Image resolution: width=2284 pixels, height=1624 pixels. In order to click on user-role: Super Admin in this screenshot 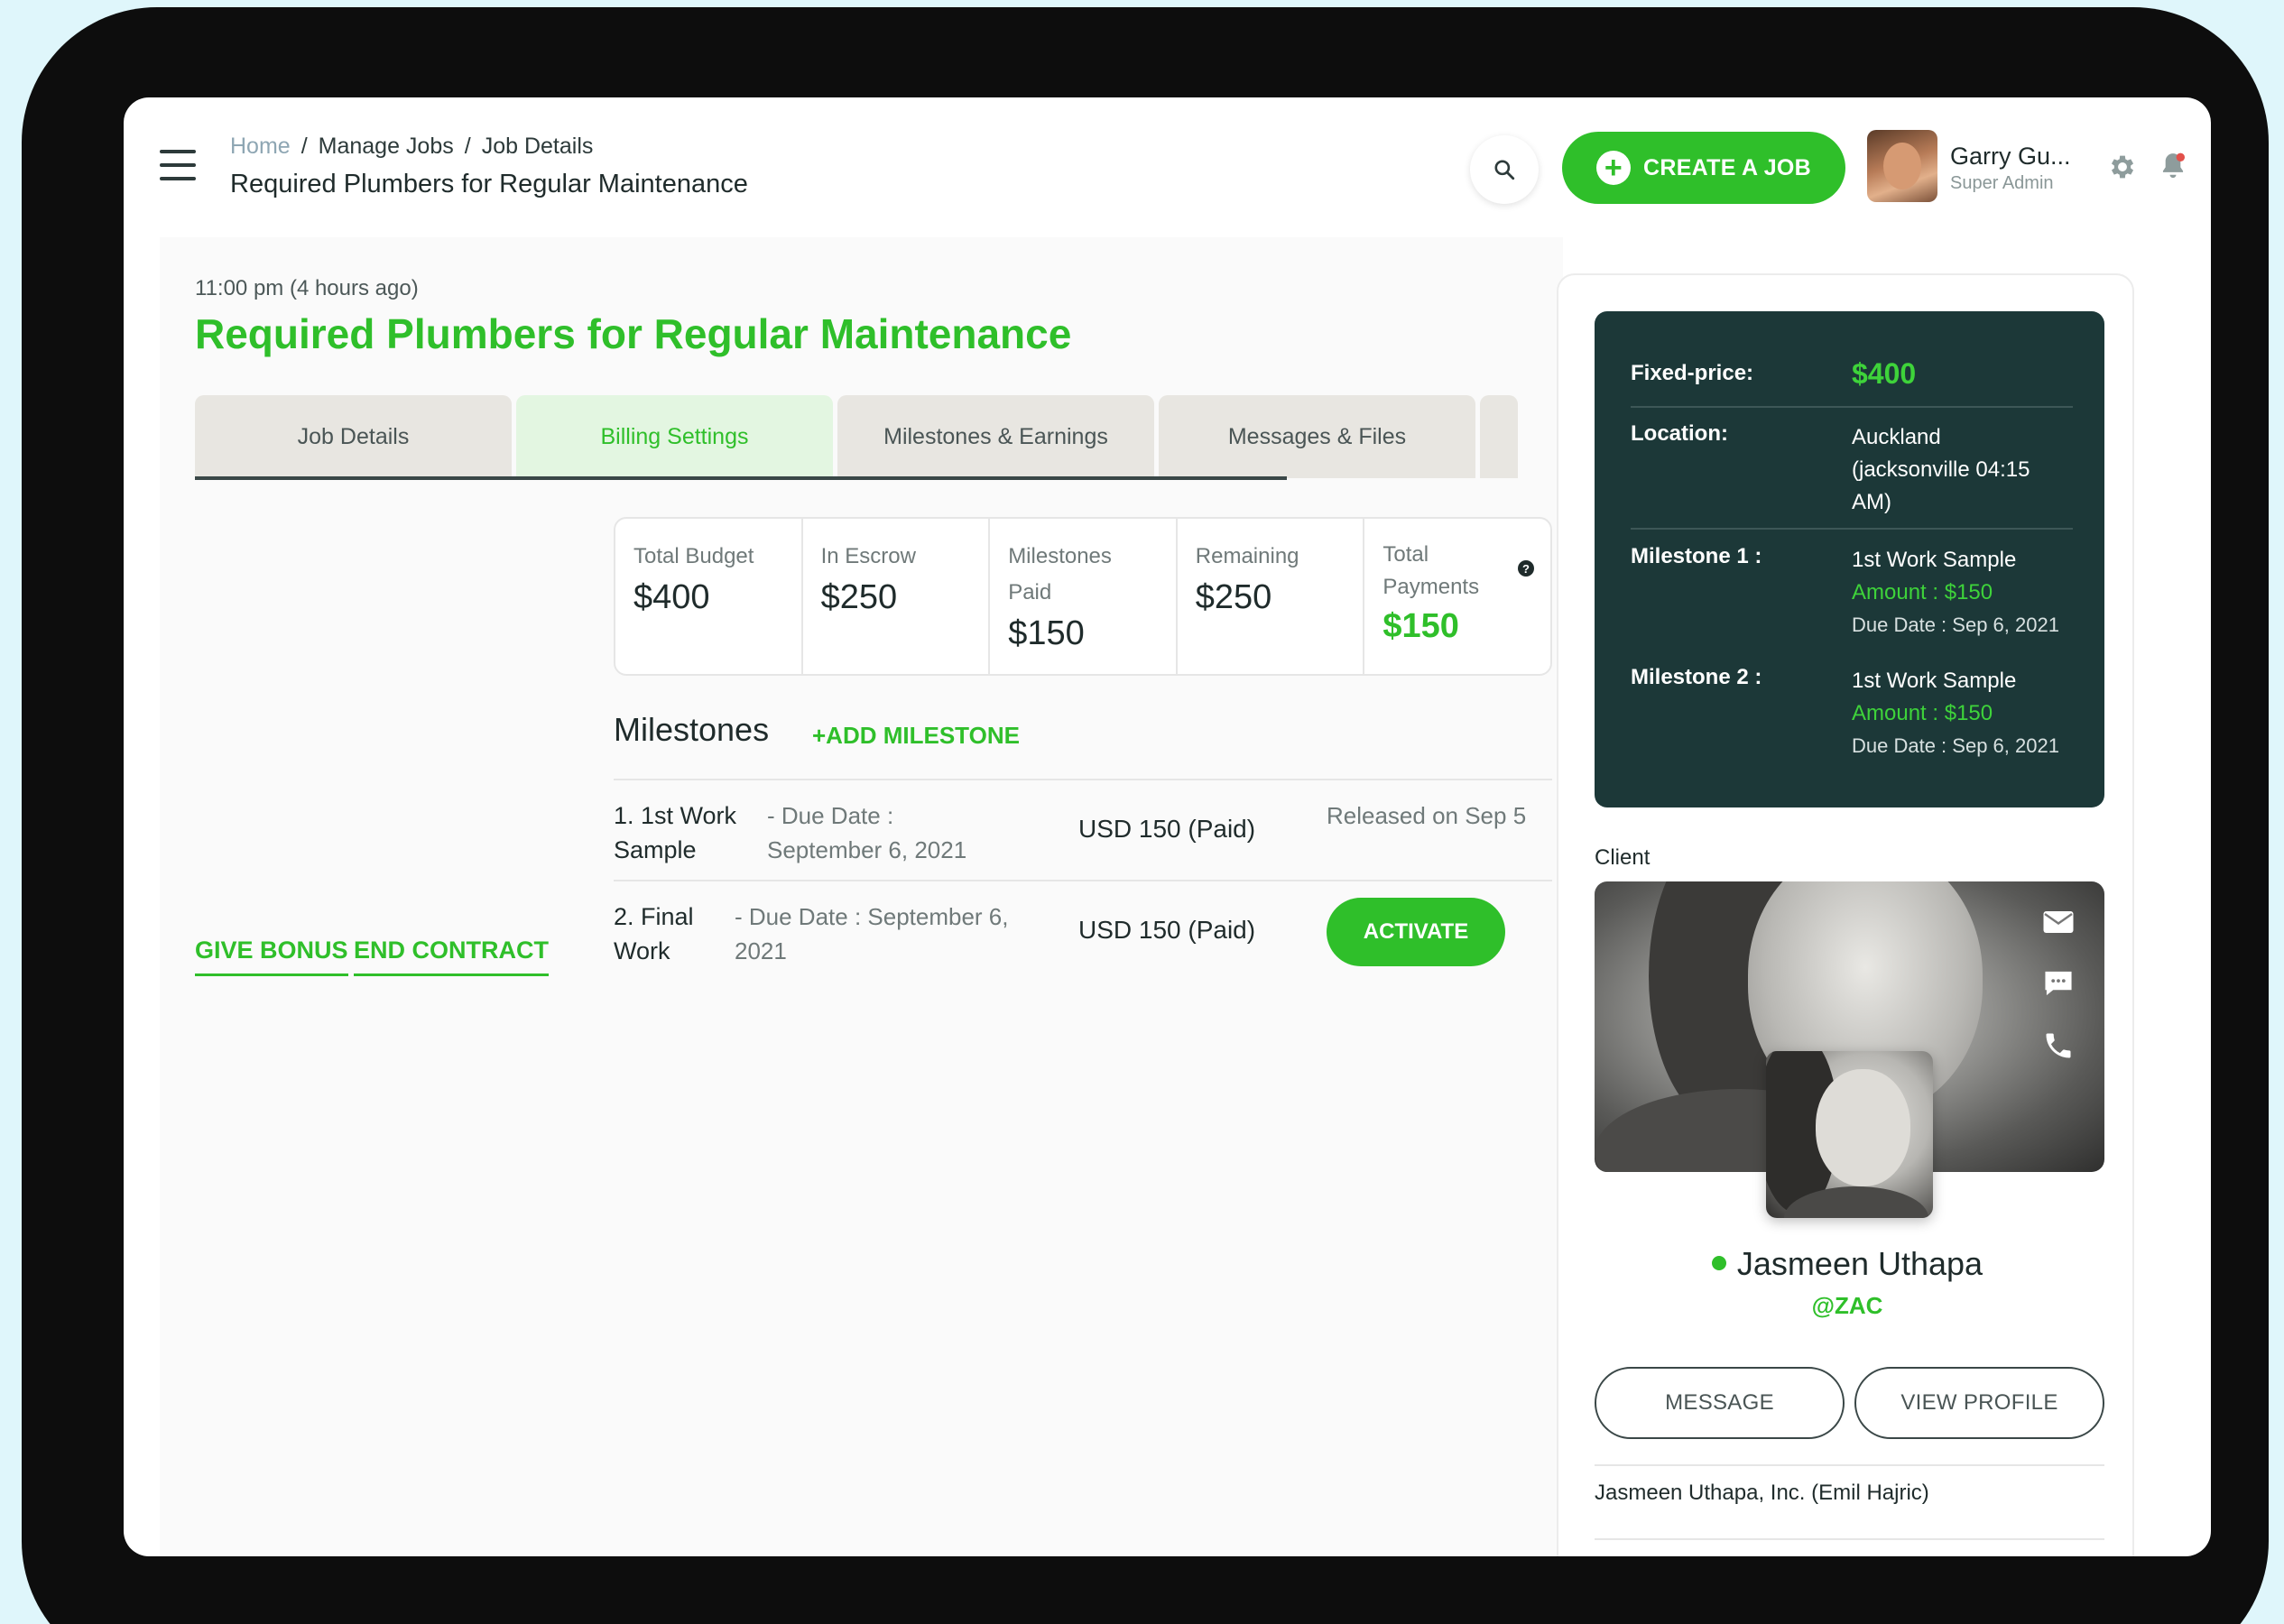, I will do `click(2002, 183)`.